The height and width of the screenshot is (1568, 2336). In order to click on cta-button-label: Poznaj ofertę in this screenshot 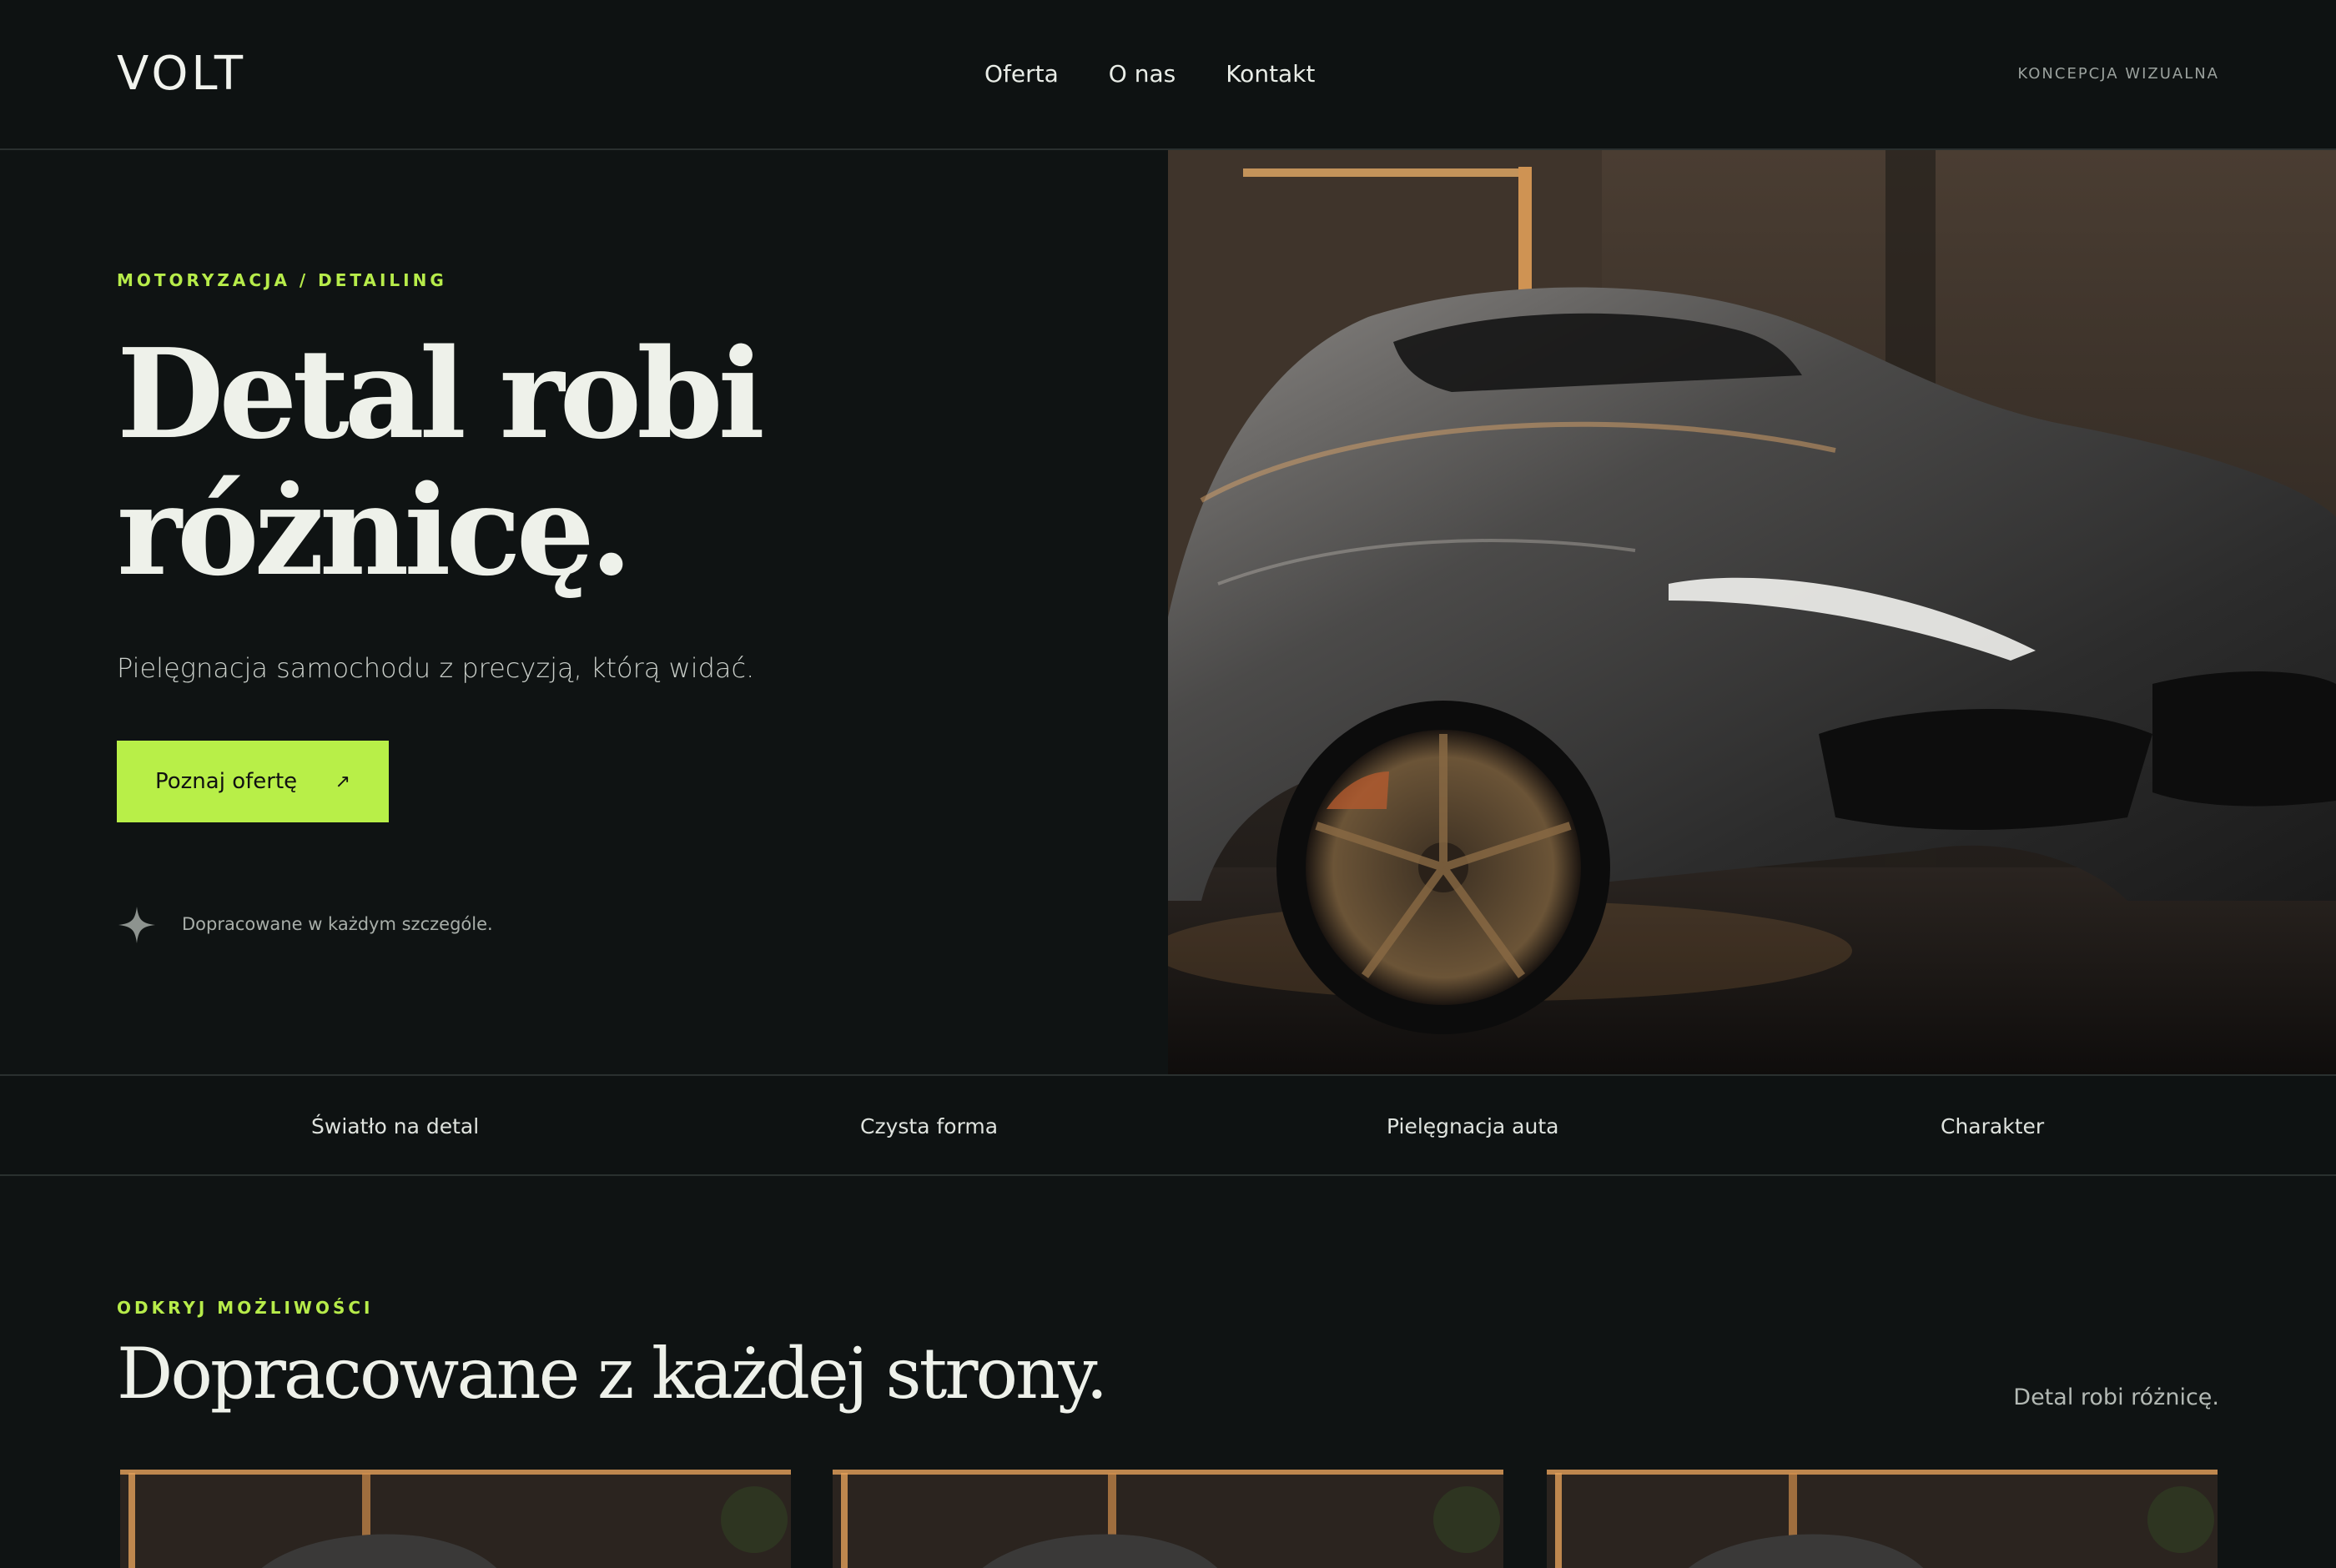, I will do `click(226, 781)`.